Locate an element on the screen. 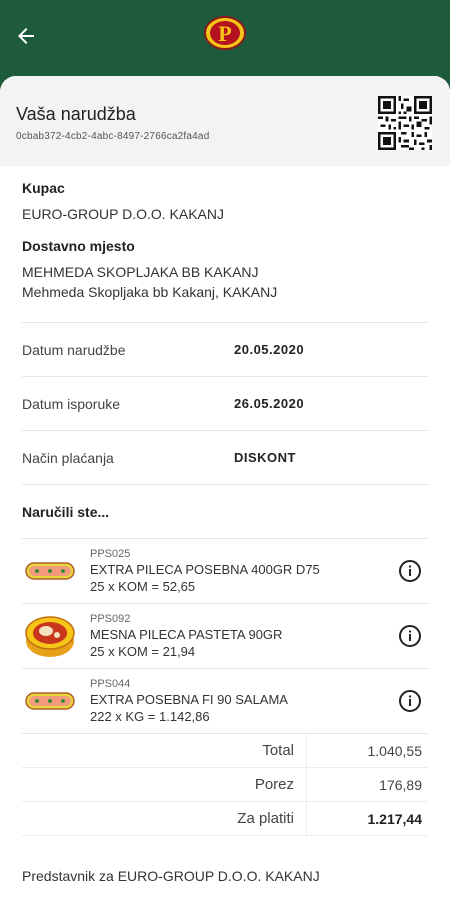 This screenshot has width=450, height=900. customer-label: Kupac is located at coordinates (43, 188).